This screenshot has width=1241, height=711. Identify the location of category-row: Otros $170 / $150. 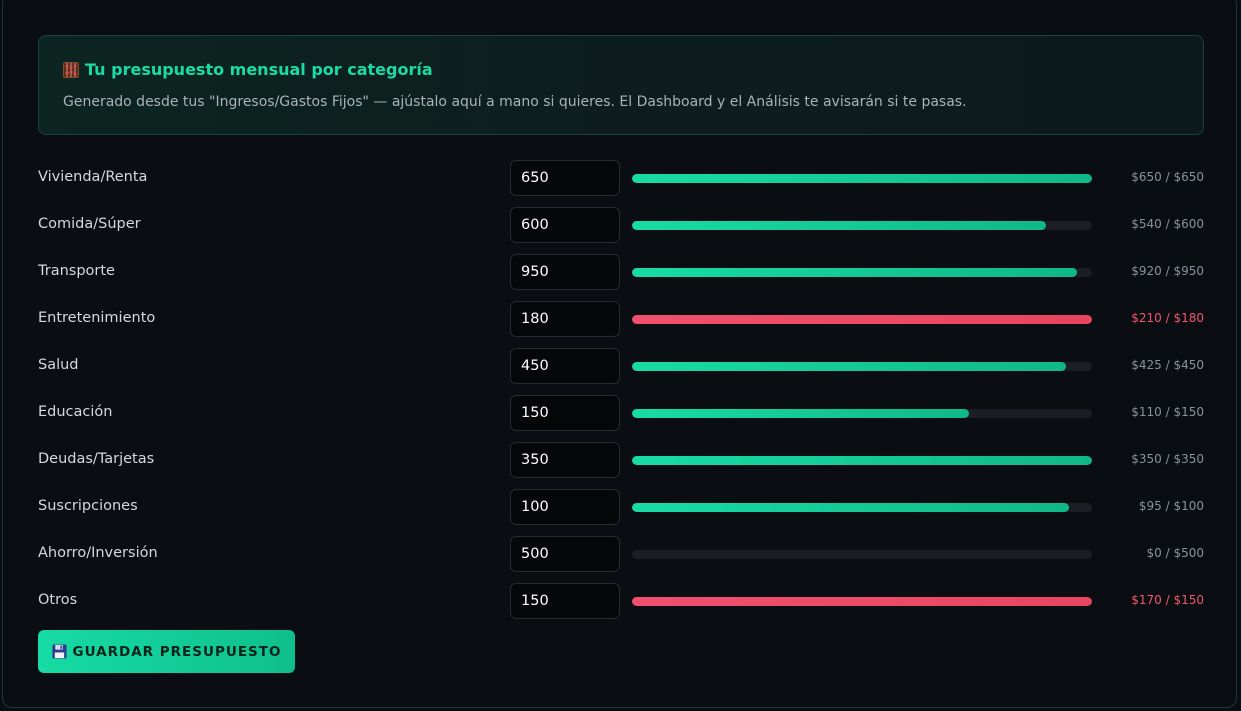
(621, 601).